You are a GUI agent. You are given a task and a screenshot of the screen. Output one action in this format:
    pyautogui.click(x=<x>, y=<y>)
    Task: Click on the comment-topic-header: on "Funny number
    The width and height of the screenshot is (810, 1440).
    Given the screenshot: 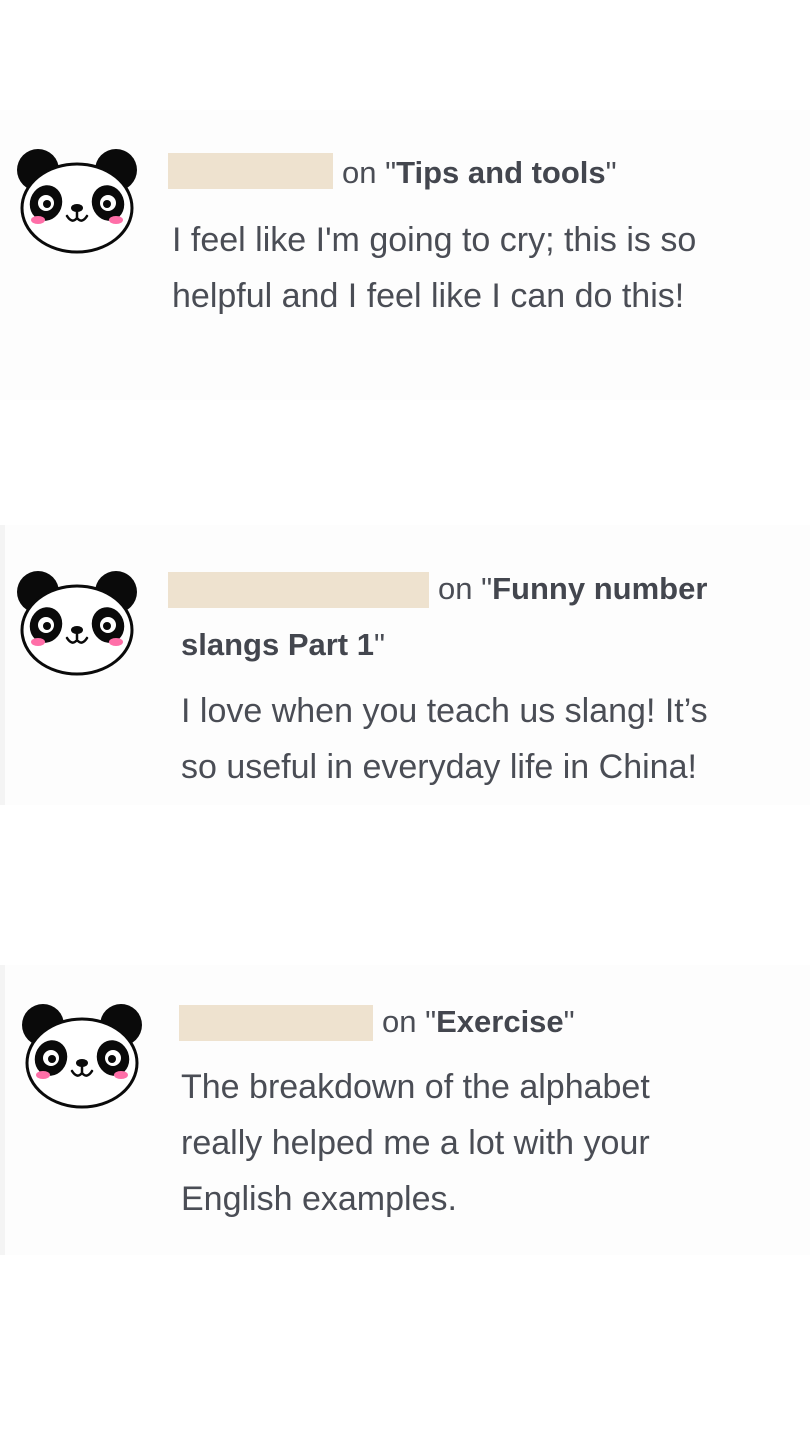 What is the action you would take?
    pyautogui.click(x=572, y=589)
    